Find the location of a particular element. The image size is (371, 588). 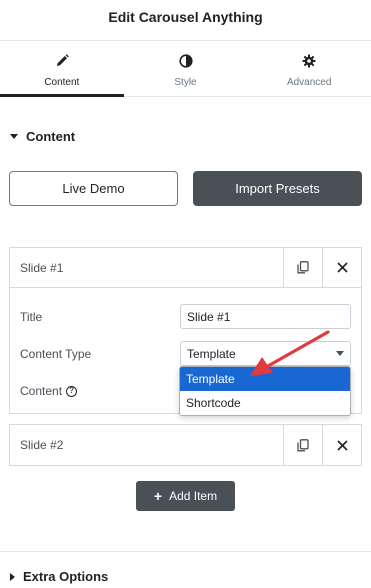

panel-title: Edit Carousel Anything is located at coordinates (185, 16).